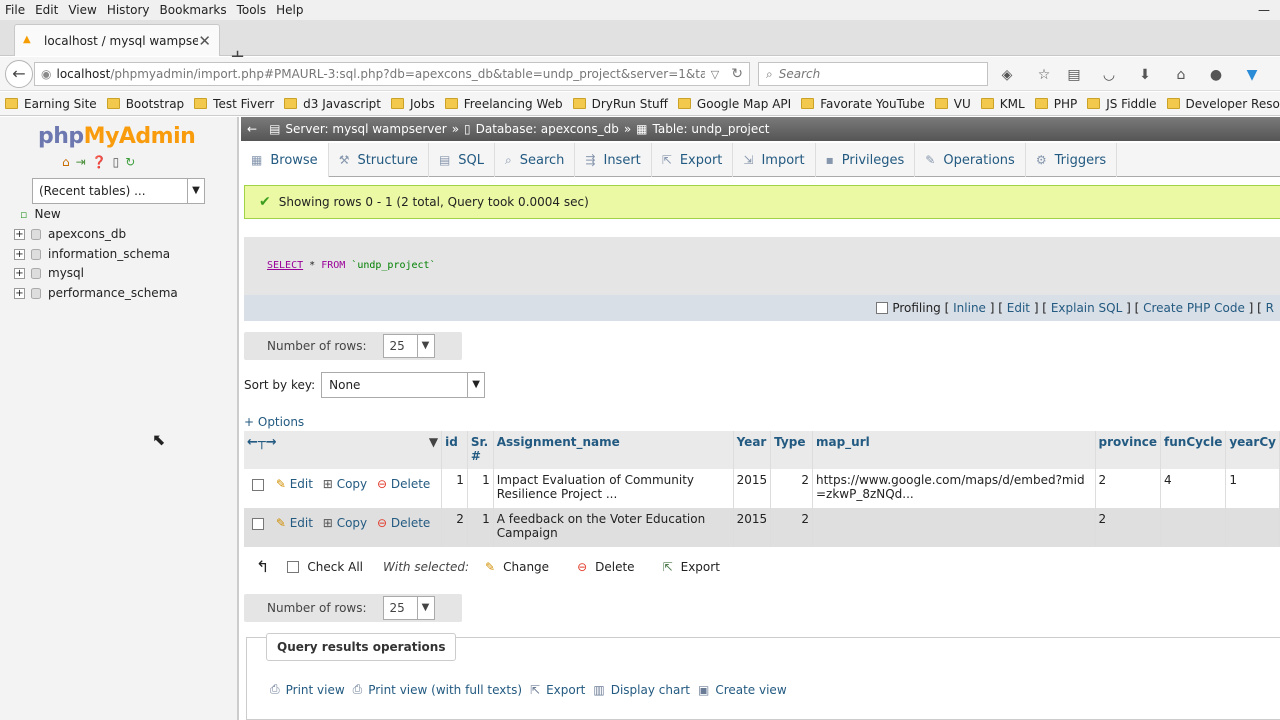 This screenshot has height=720, width=1280. Describe the element at coordinates (274, 422) in the screenshot. I see `options-link: + Options` at that location.